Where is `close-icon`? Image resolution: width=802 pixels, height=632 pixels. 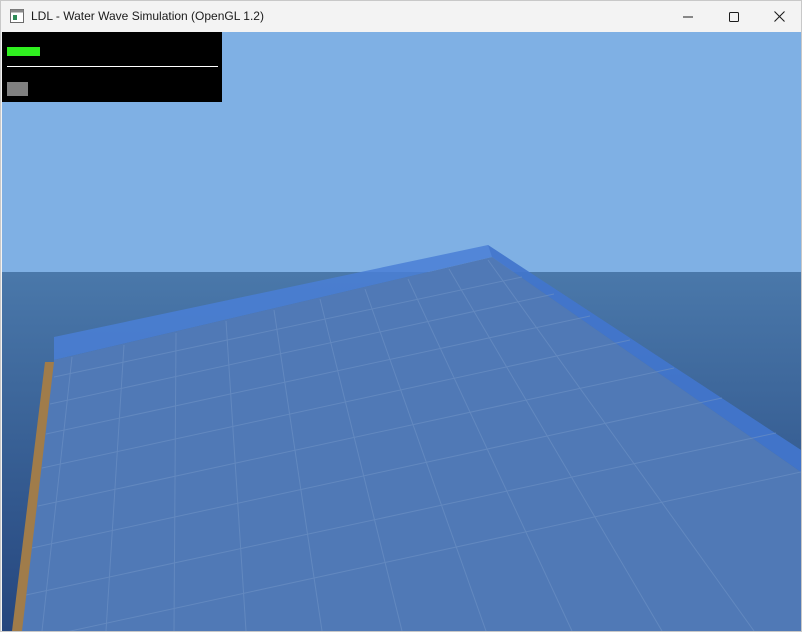 close-icon is located at coordinates (779, 16).